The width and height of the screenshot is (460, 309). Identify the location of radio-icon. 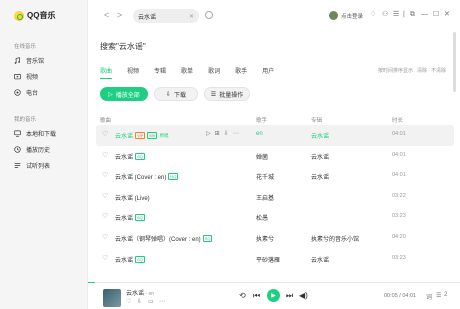
(17, 92).